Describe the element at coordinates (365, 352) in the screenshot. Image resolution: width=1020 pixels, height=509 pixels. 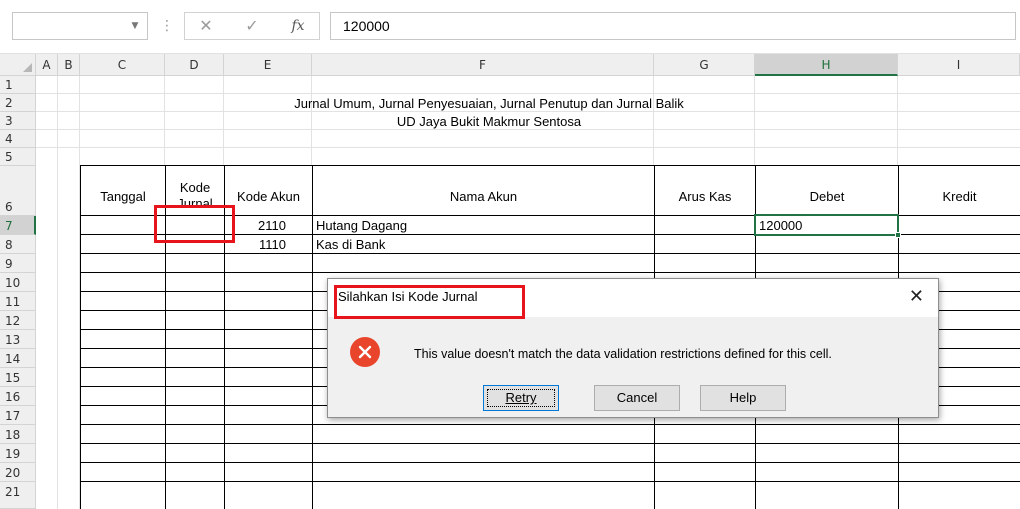
I see `error-icon` at that location.